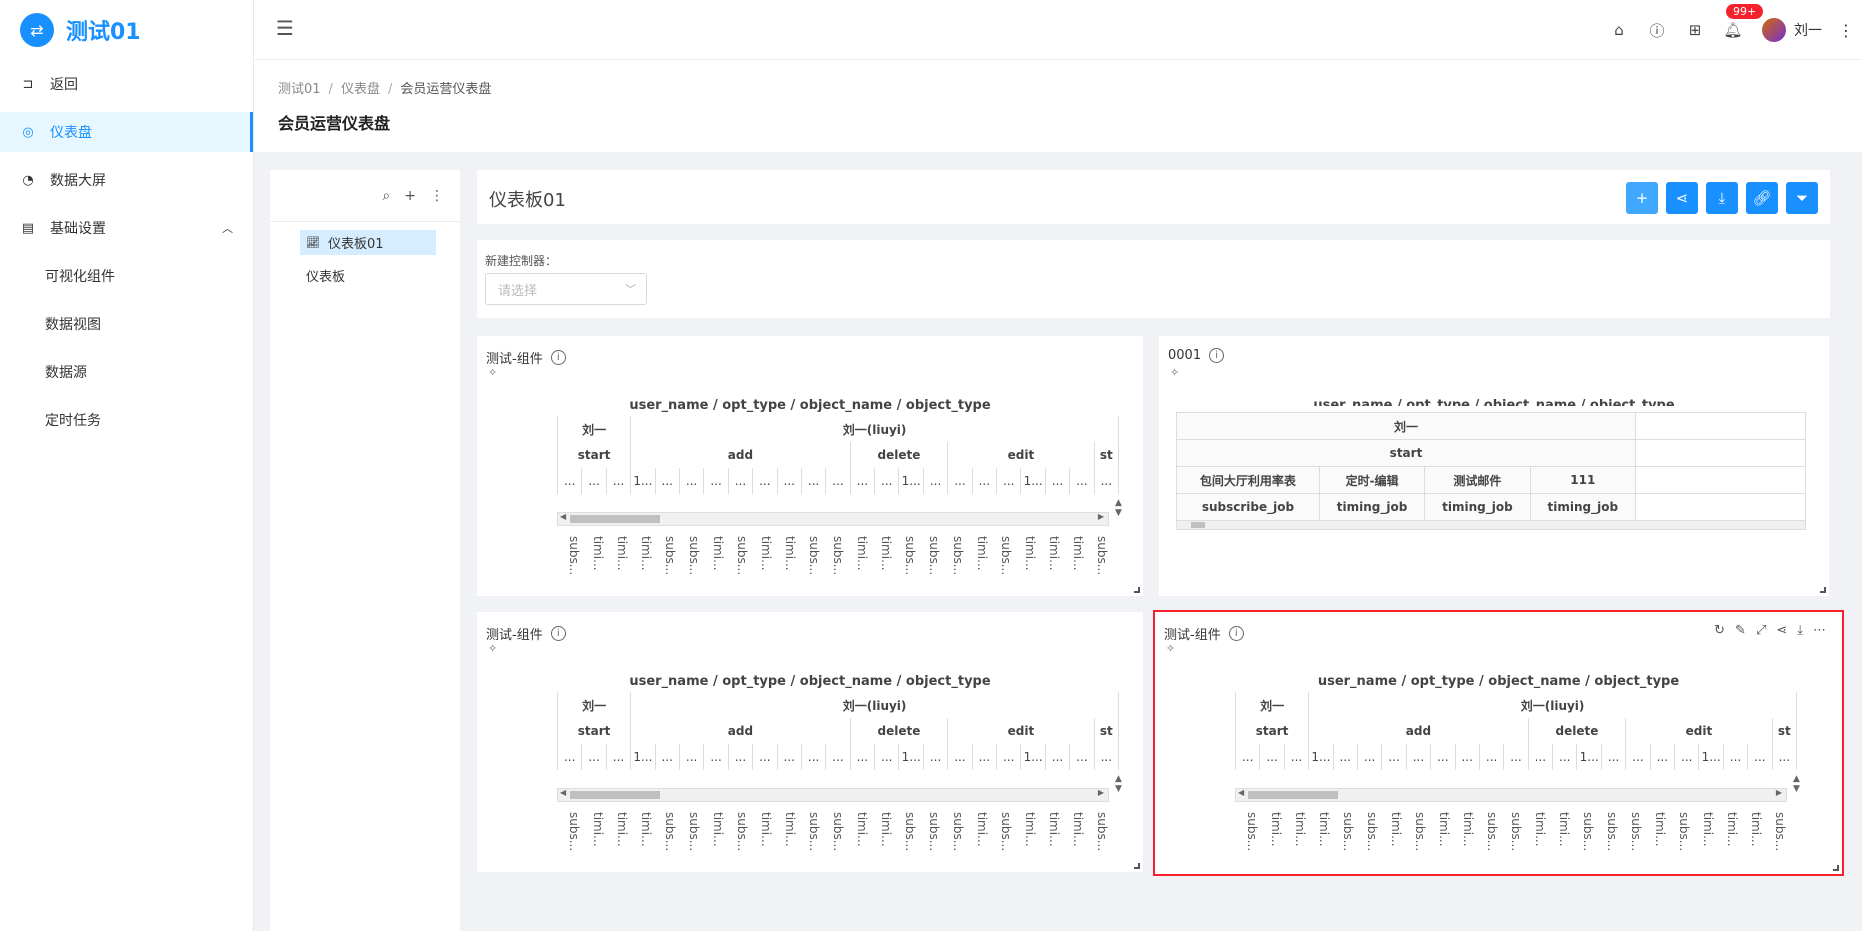 The height and width of the screenshot is (931, 1862). Describe the element at coordinates (1802, 198) in the screenshot. I see `filter-button: ⏷` at that location.